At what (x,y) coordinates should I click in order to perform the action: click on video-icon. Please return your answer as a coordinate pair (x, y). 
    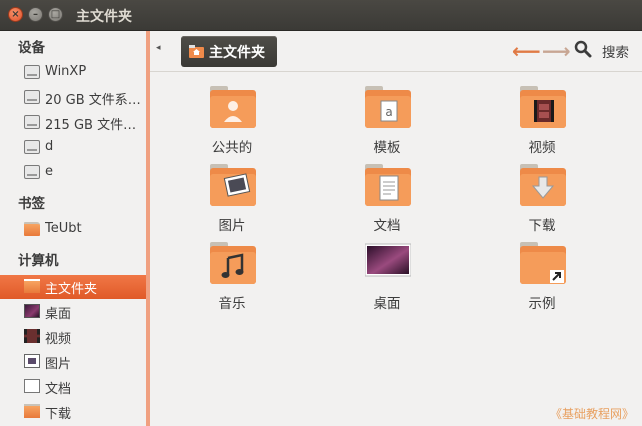
    Looking at the image, I should click on (32, 336).